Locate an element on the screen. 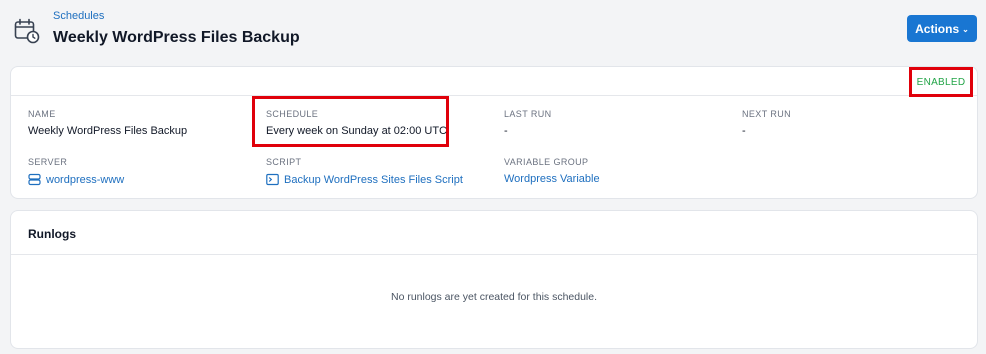 This screenshot has height=354, width=986. runlogs-title: Runlogs is located at coordinates (52, 234).